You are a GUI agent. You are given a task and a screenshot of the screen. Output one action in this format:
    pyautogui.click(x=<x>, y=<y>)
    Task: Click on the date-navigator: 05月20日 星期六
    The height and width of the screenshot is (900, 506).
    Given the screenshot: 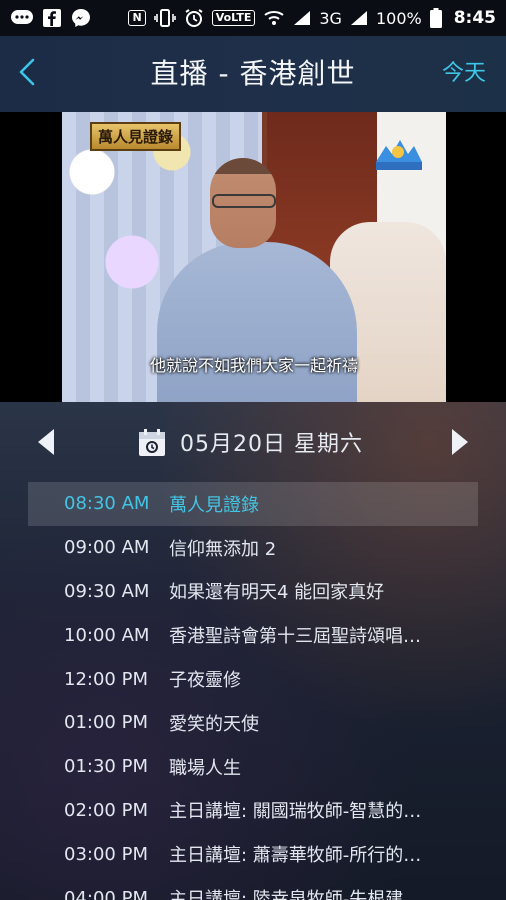 What is the action you would take?
    pyautogui.click(x=253, y=442)
    